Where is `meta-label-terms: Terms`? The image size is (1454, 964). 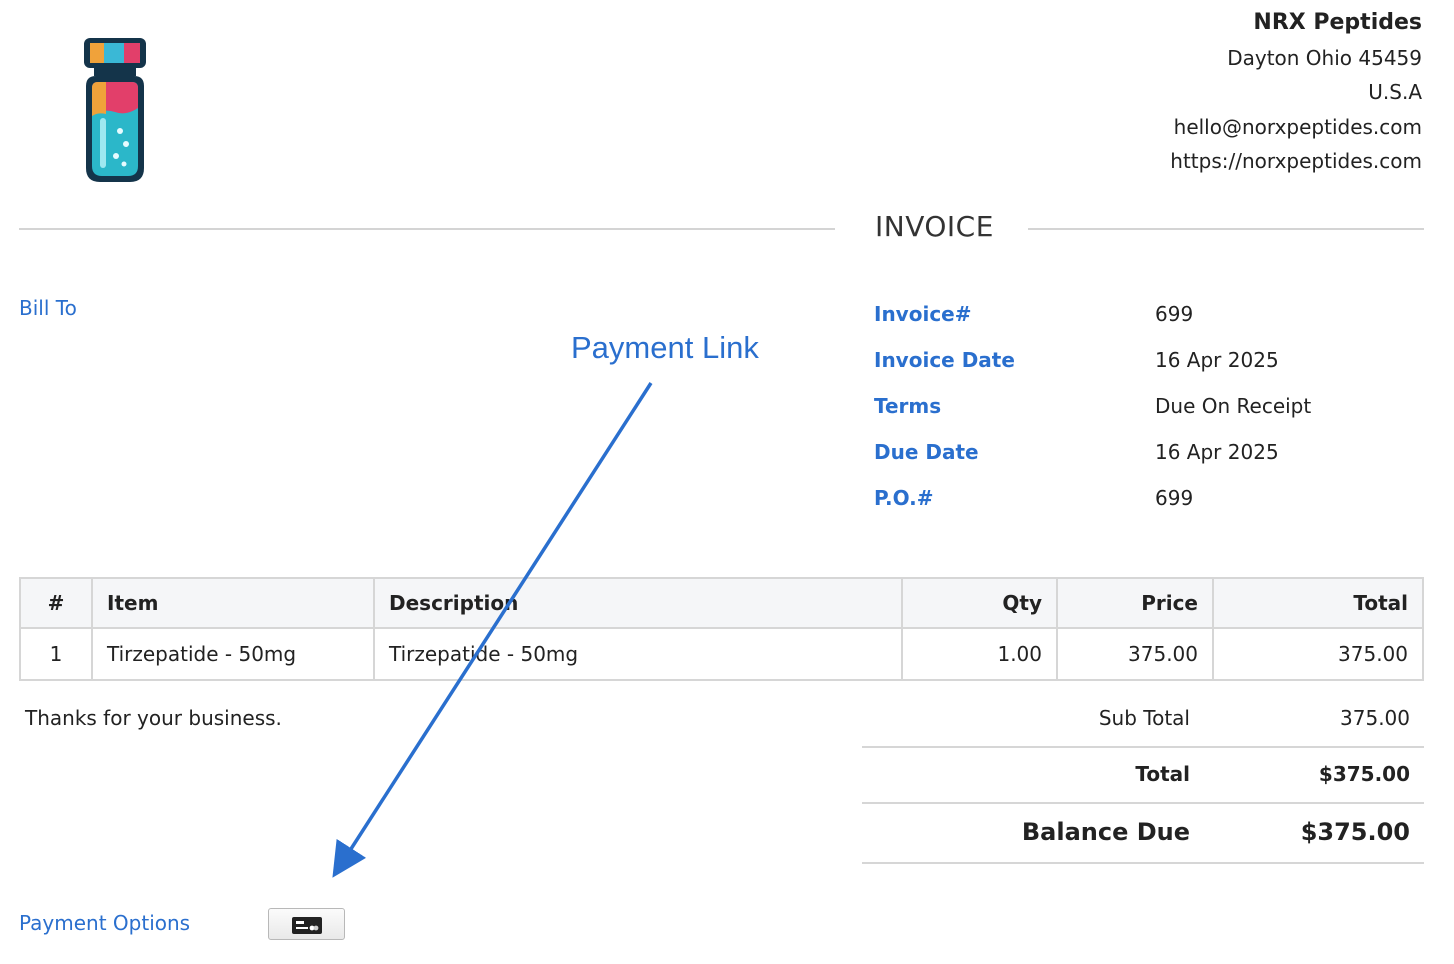 meta-label-terms: Terms is located at coordinates (908, 406).